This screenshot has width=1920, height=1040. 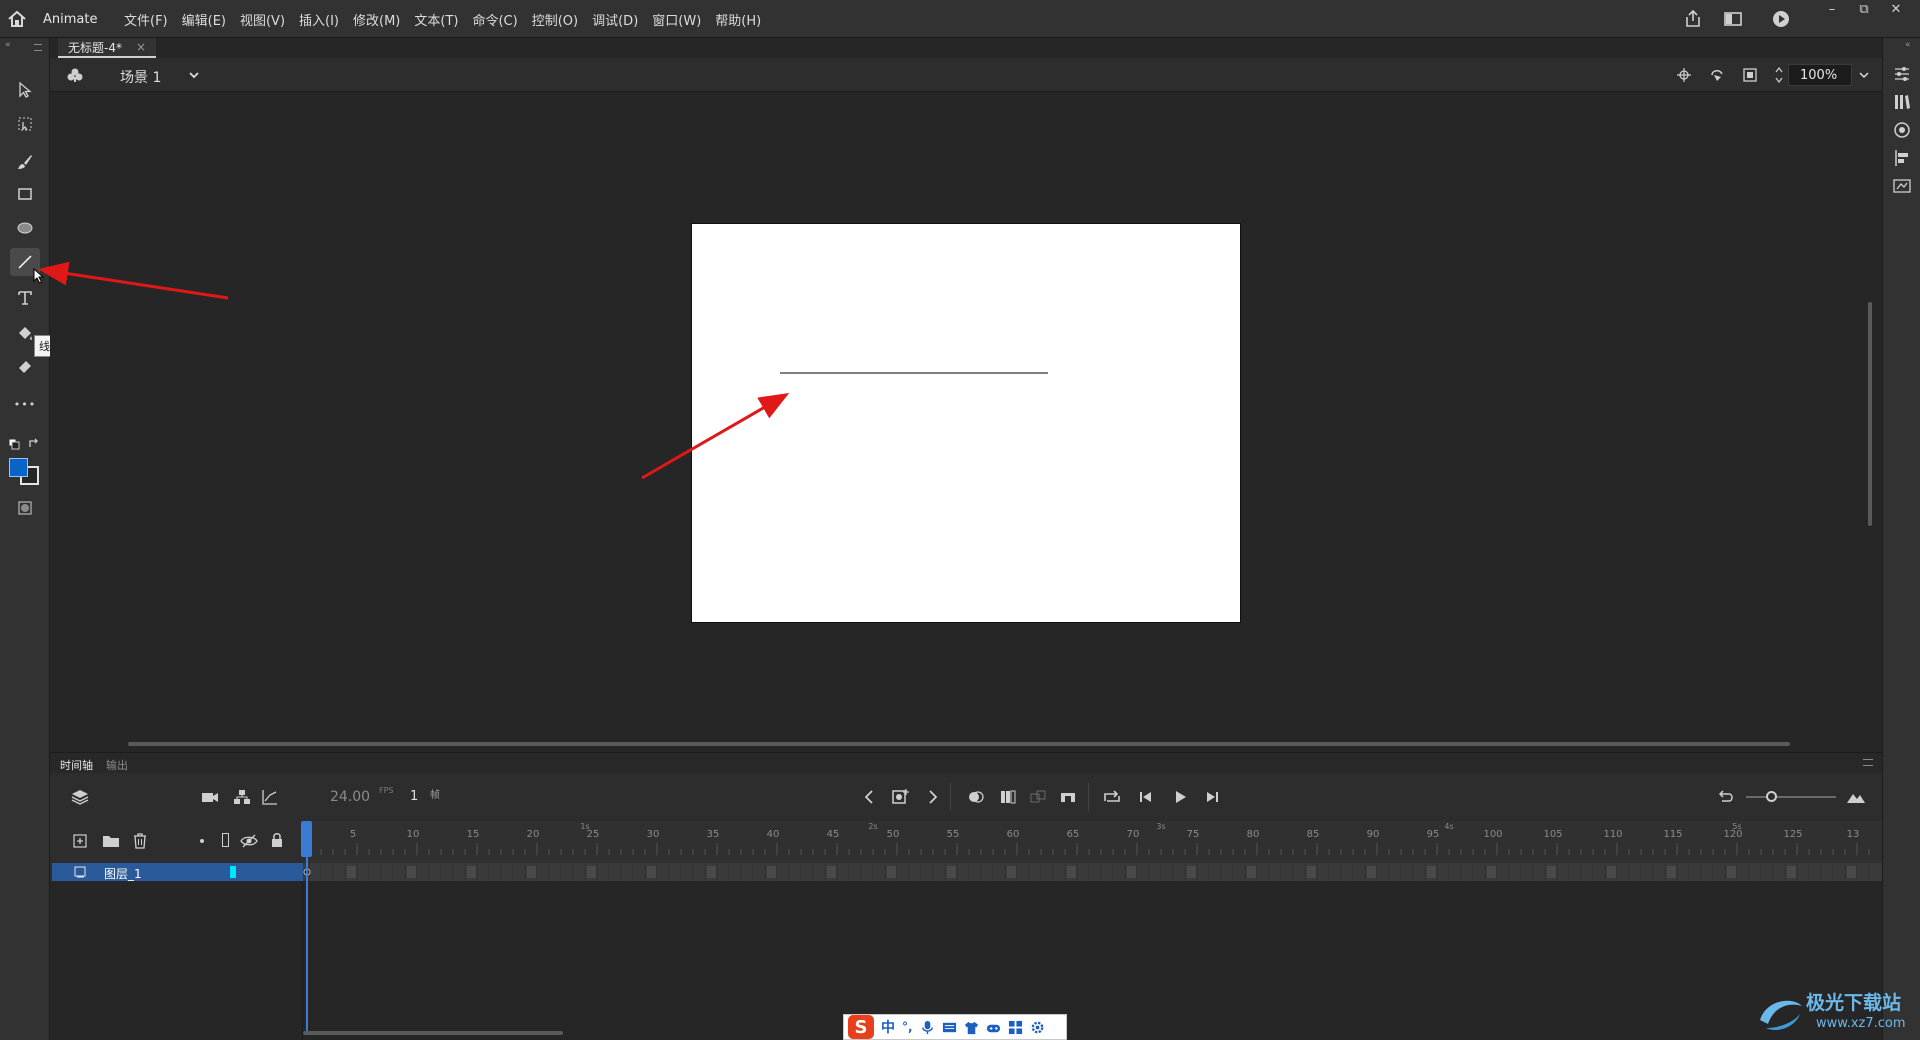 I want to click on collapse-panel-icon: «, so click(x=8, y=45).